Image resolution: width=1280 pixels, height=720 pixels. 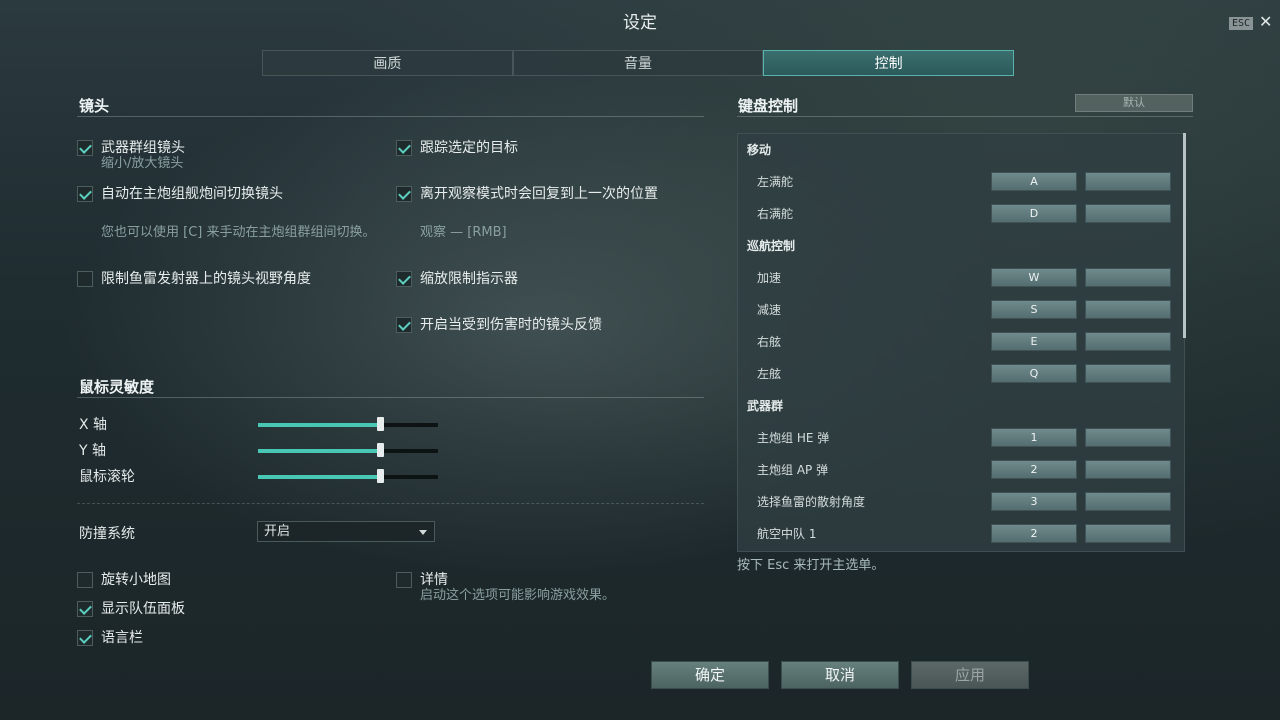 What do you see at coordinates (107, 534) in the screenshot?
I see `collision-label: 防撞系统` at bounding box center [107, 534].